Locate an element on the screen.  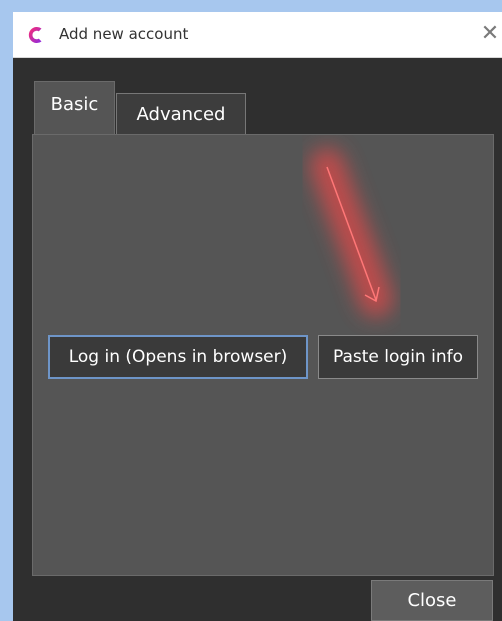
c-logo-icon is located at coordinates (35, 35).